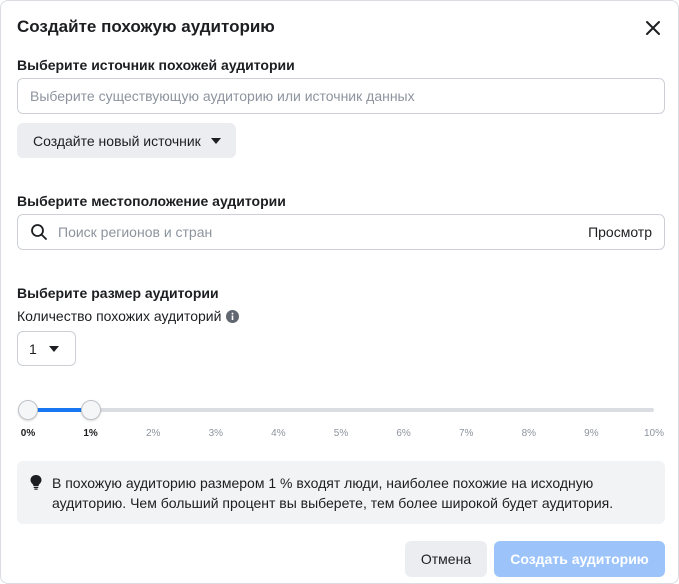  Describe the element at coordinates (278, 433) in the screenshot. I see `slider-tick-label: 4%` at that location.